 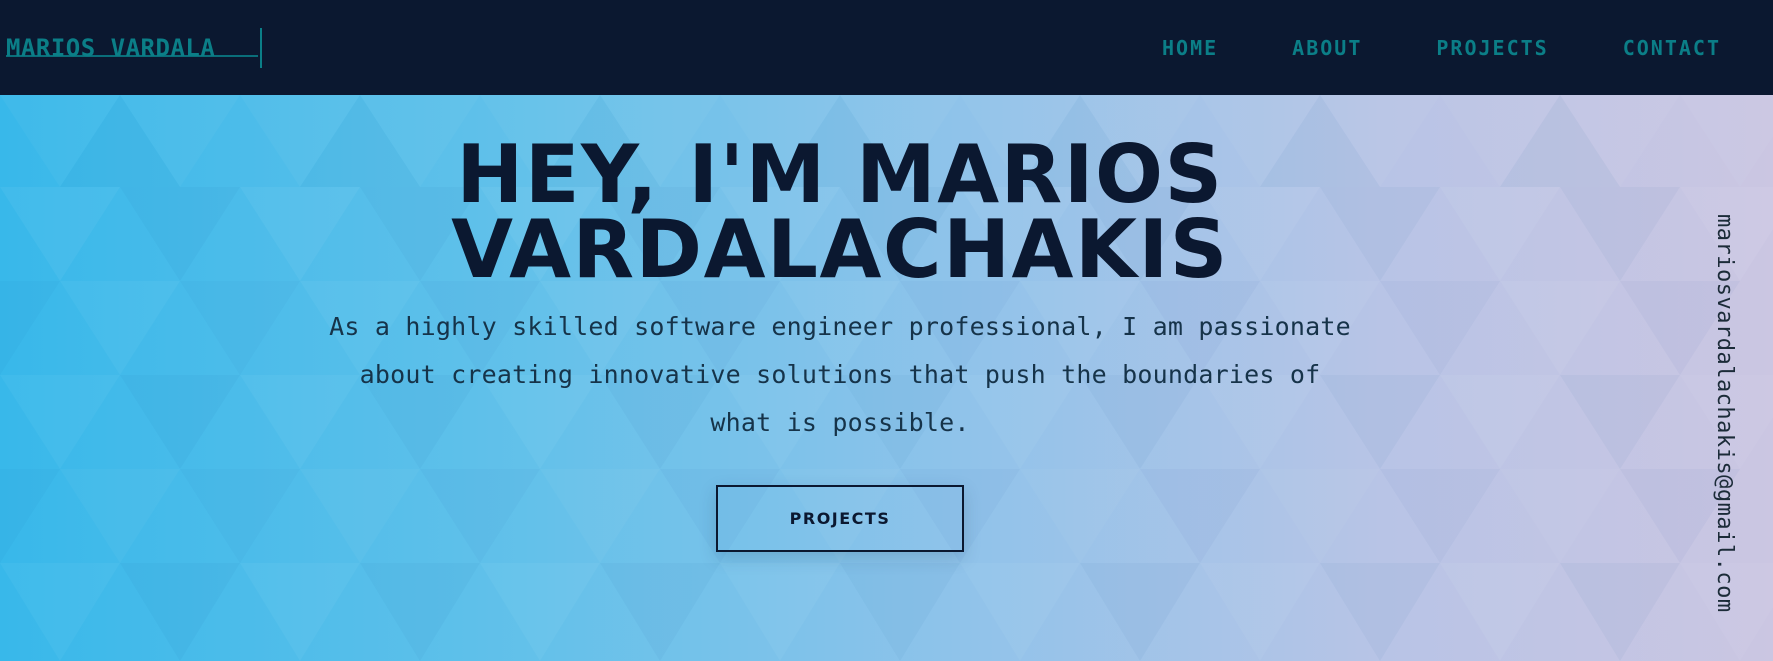 What do you see at coordinates (1492, 48) in the screenshot?
I see `nav-projects-link: PROJECTS` at bounding box center [1492, 48].